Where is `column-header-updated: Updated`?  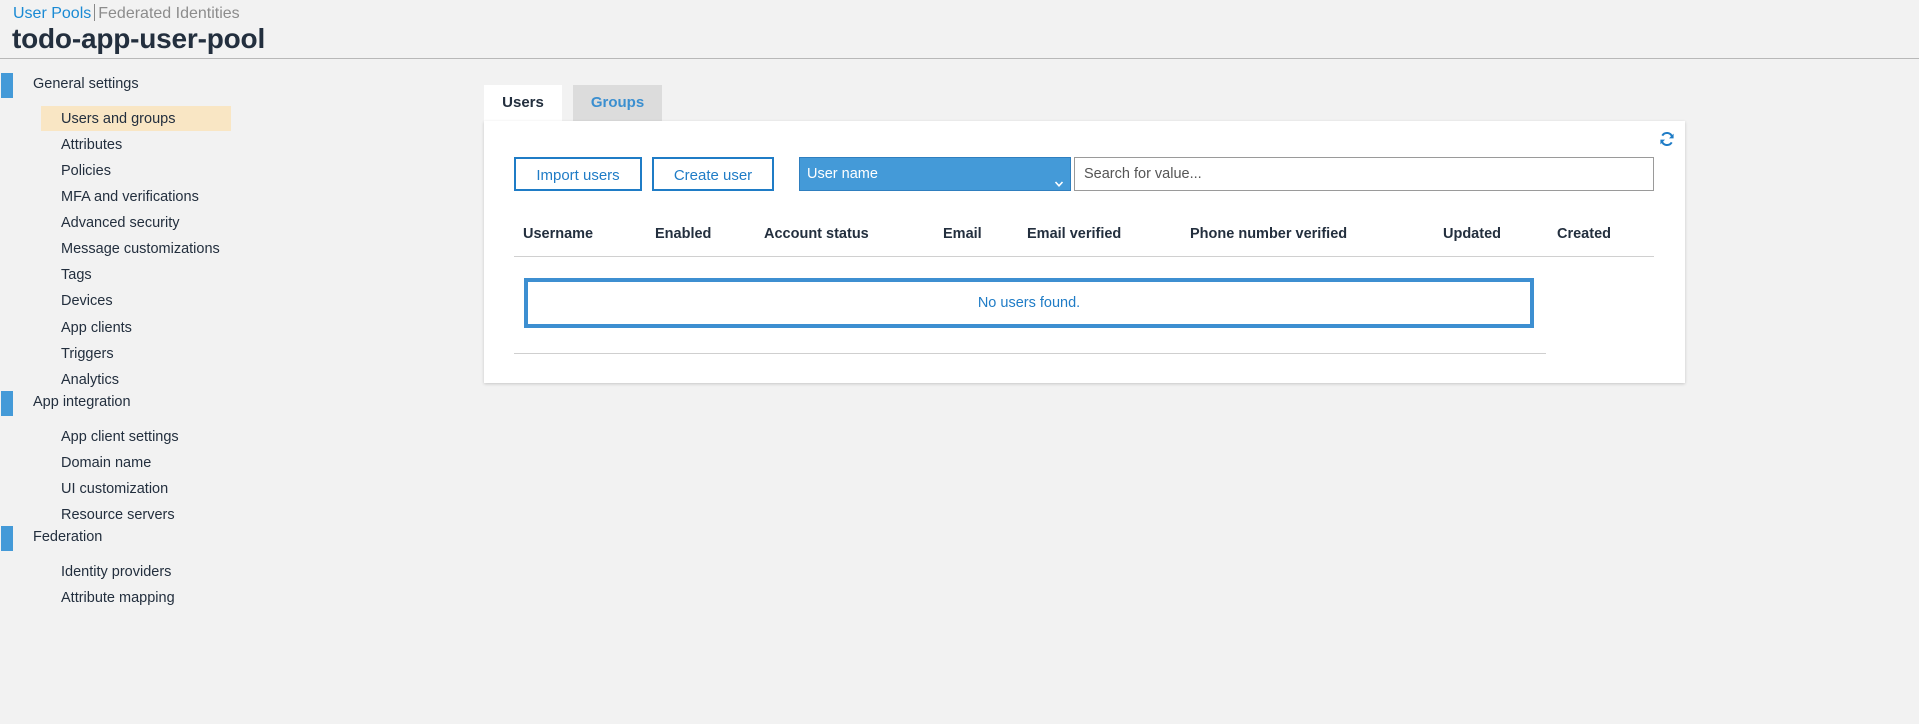 column-header-updated: Updated is located at coordinates (1472, 234).